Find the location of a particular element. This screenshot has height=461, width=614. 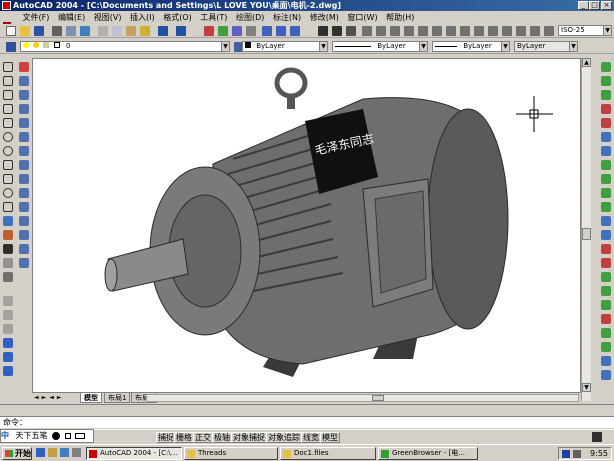

communication-center-icon is located at coordinates (597, 437).